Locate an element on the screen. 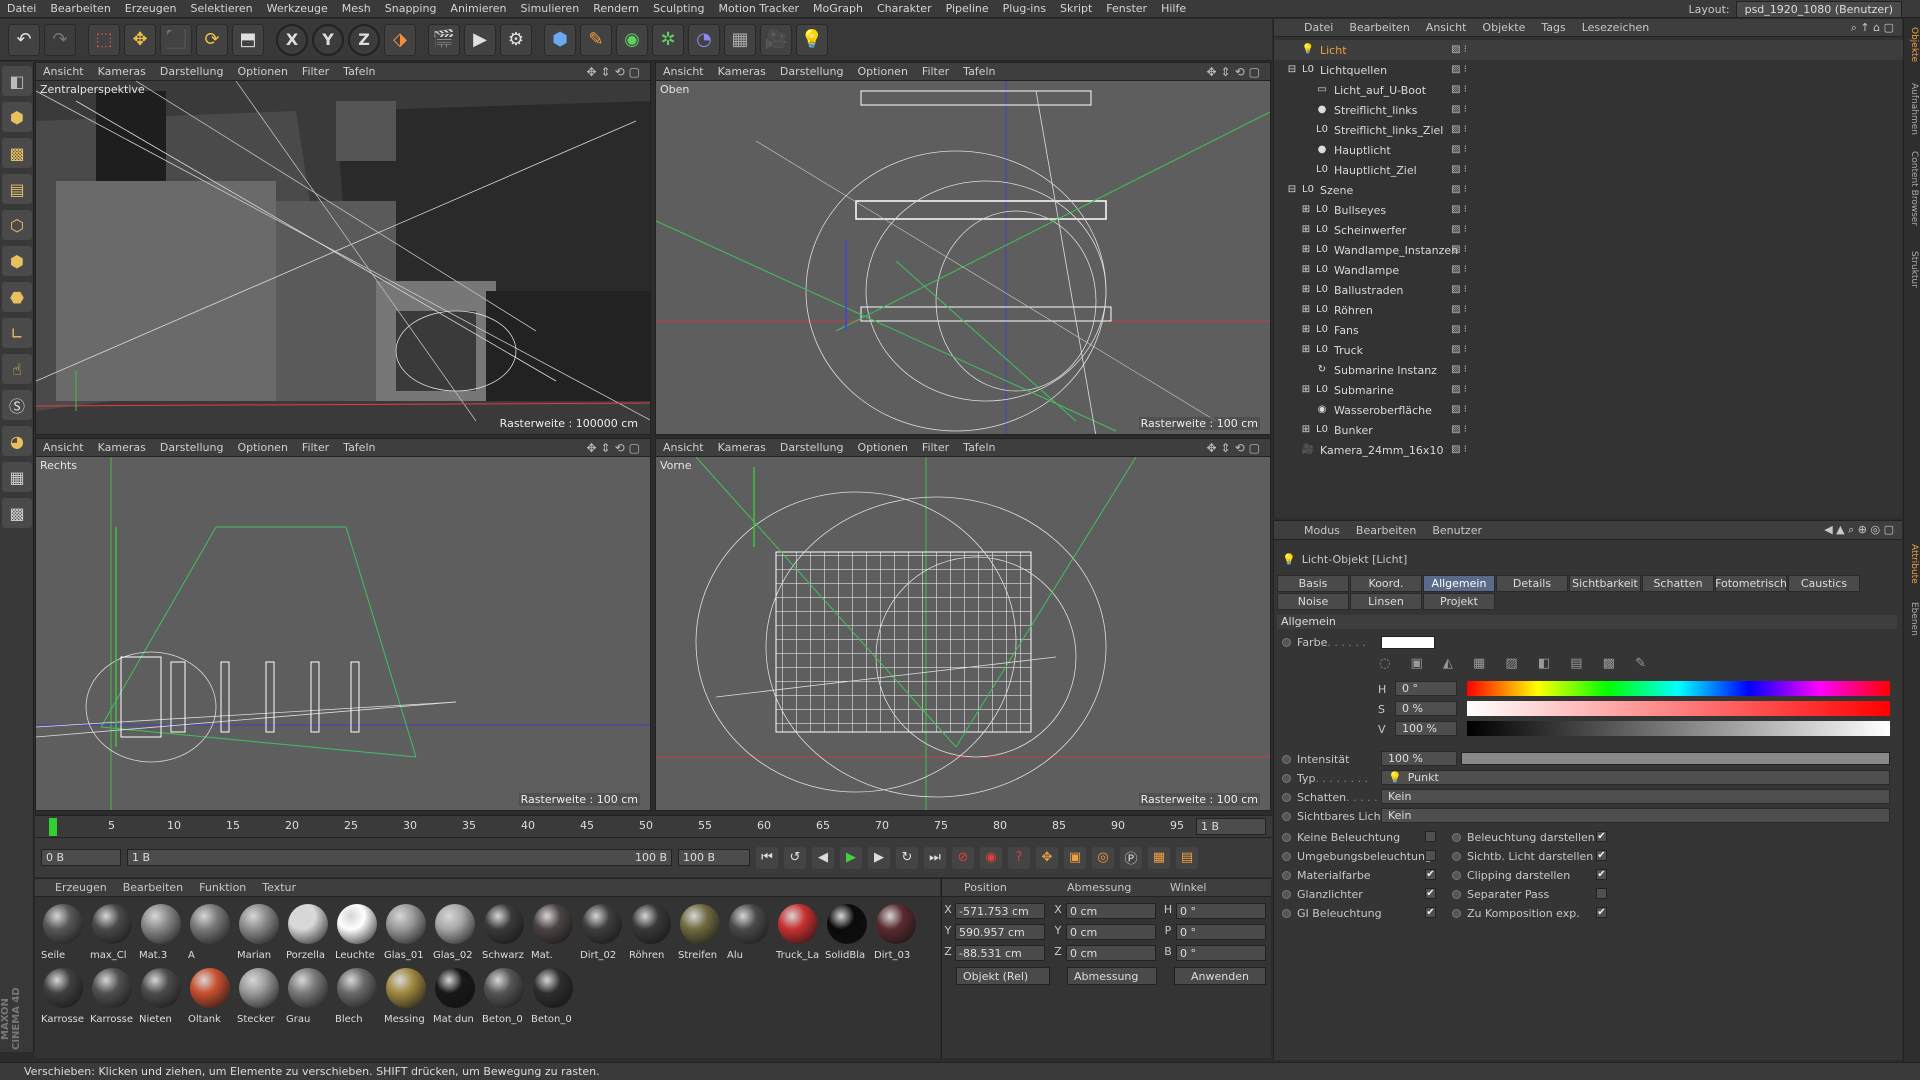  menu-animieren: Animieren is located at coordinates (478, 8).